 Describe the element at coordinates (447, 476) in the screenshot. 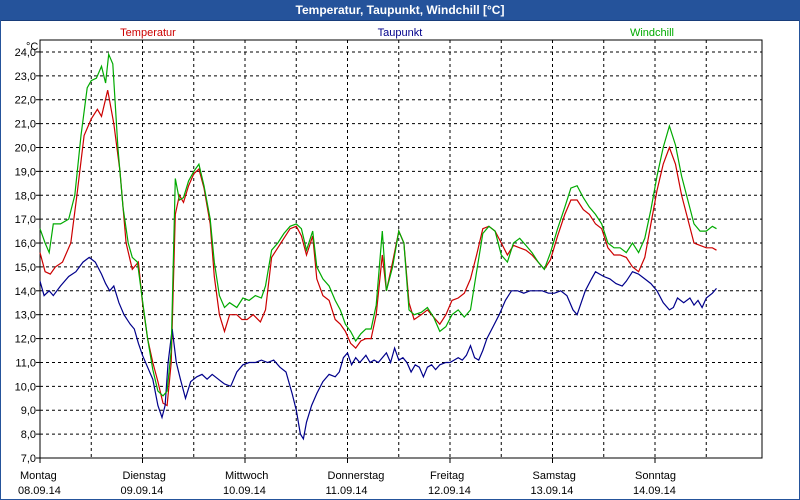

I see `x-tick-day: Freitag` at that location.